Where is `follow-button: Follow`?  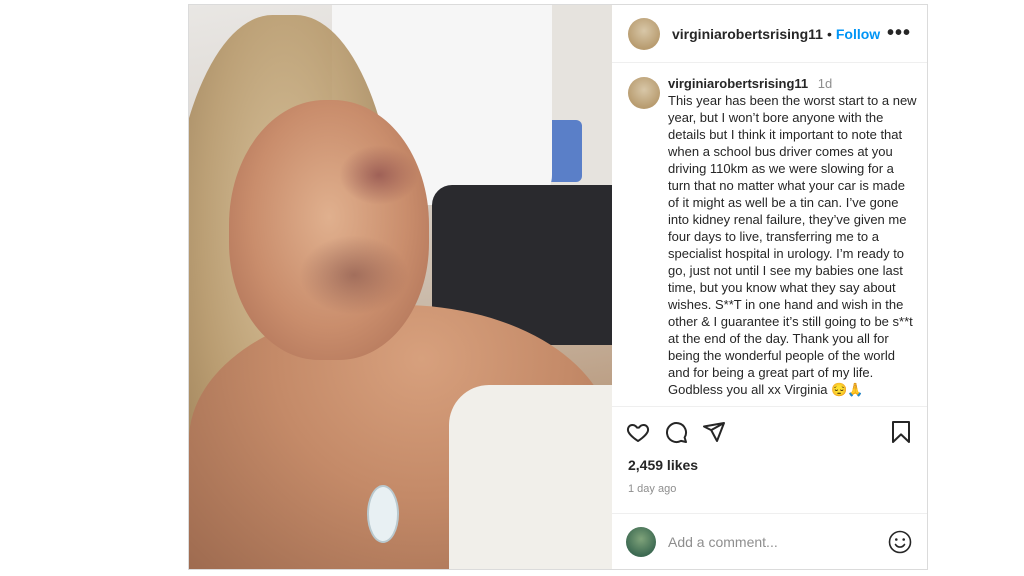
follow-button: Follow is located at coordinates (858, 34).